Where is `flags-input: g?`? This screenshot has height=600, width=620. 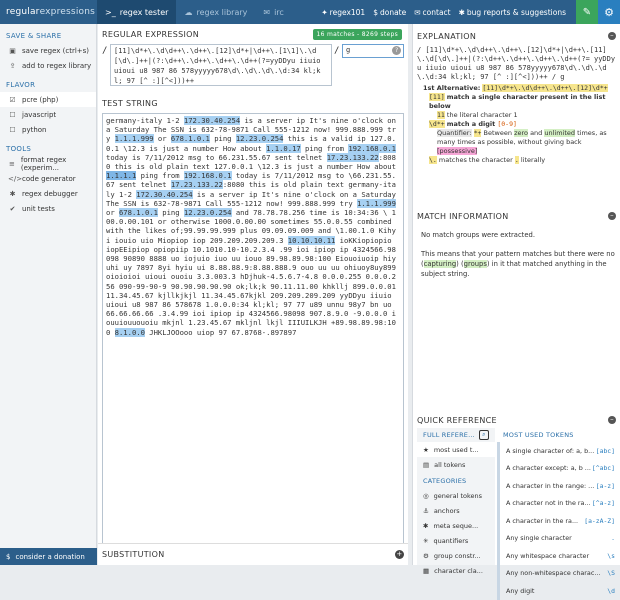 flags-input: g? is located at coordinates (373, 51).